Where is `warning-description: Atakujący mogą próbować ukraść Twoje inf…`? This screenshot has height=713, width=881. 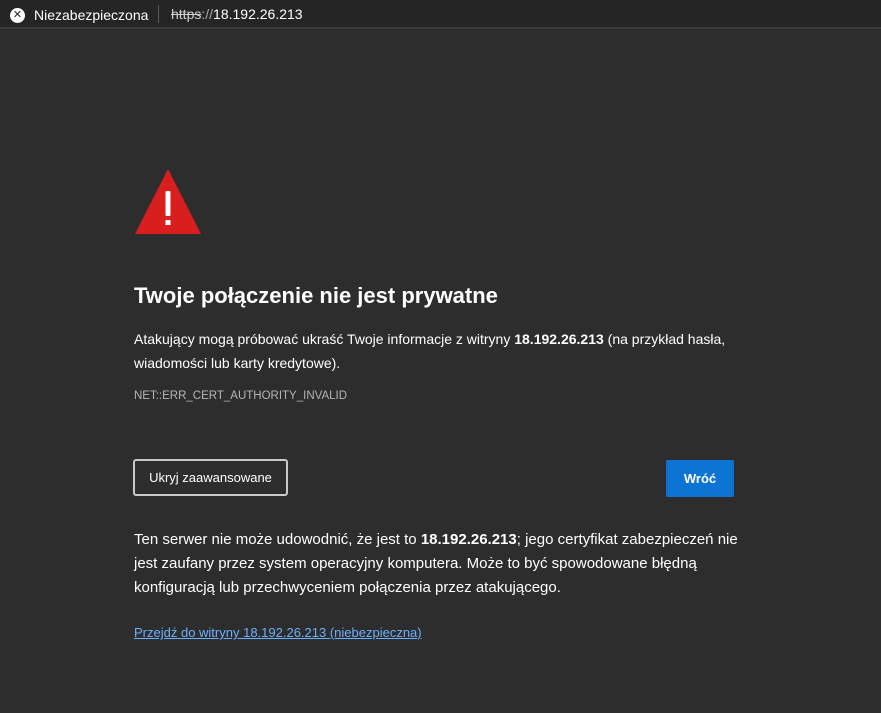 warning-description: Atakujący mogą próbować ukraść Twoje inf… is located at coordinates (434, 351).